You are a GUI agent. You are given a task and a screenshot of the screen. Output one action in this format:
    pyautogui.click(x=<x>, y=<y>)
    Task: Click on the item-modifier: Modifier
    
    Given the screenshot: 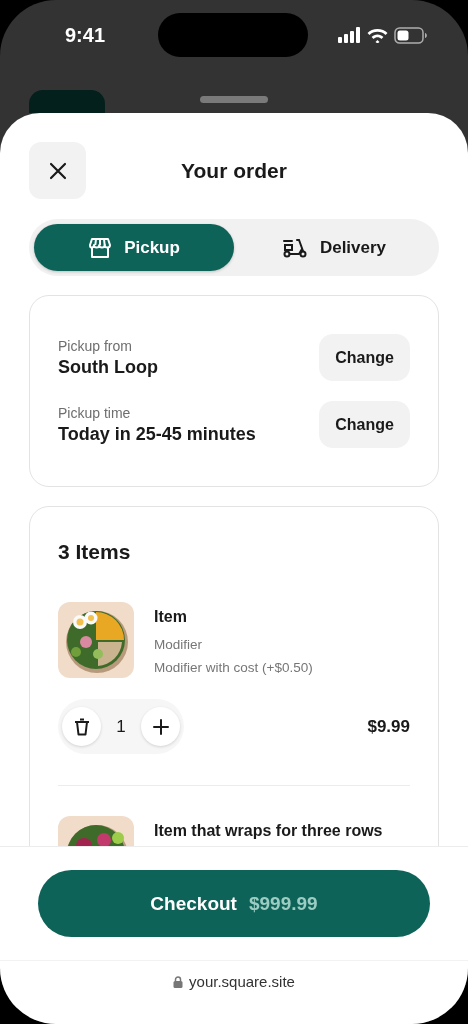 What is the action you would take?
    pyautogui.click(x=178, y=644)
    